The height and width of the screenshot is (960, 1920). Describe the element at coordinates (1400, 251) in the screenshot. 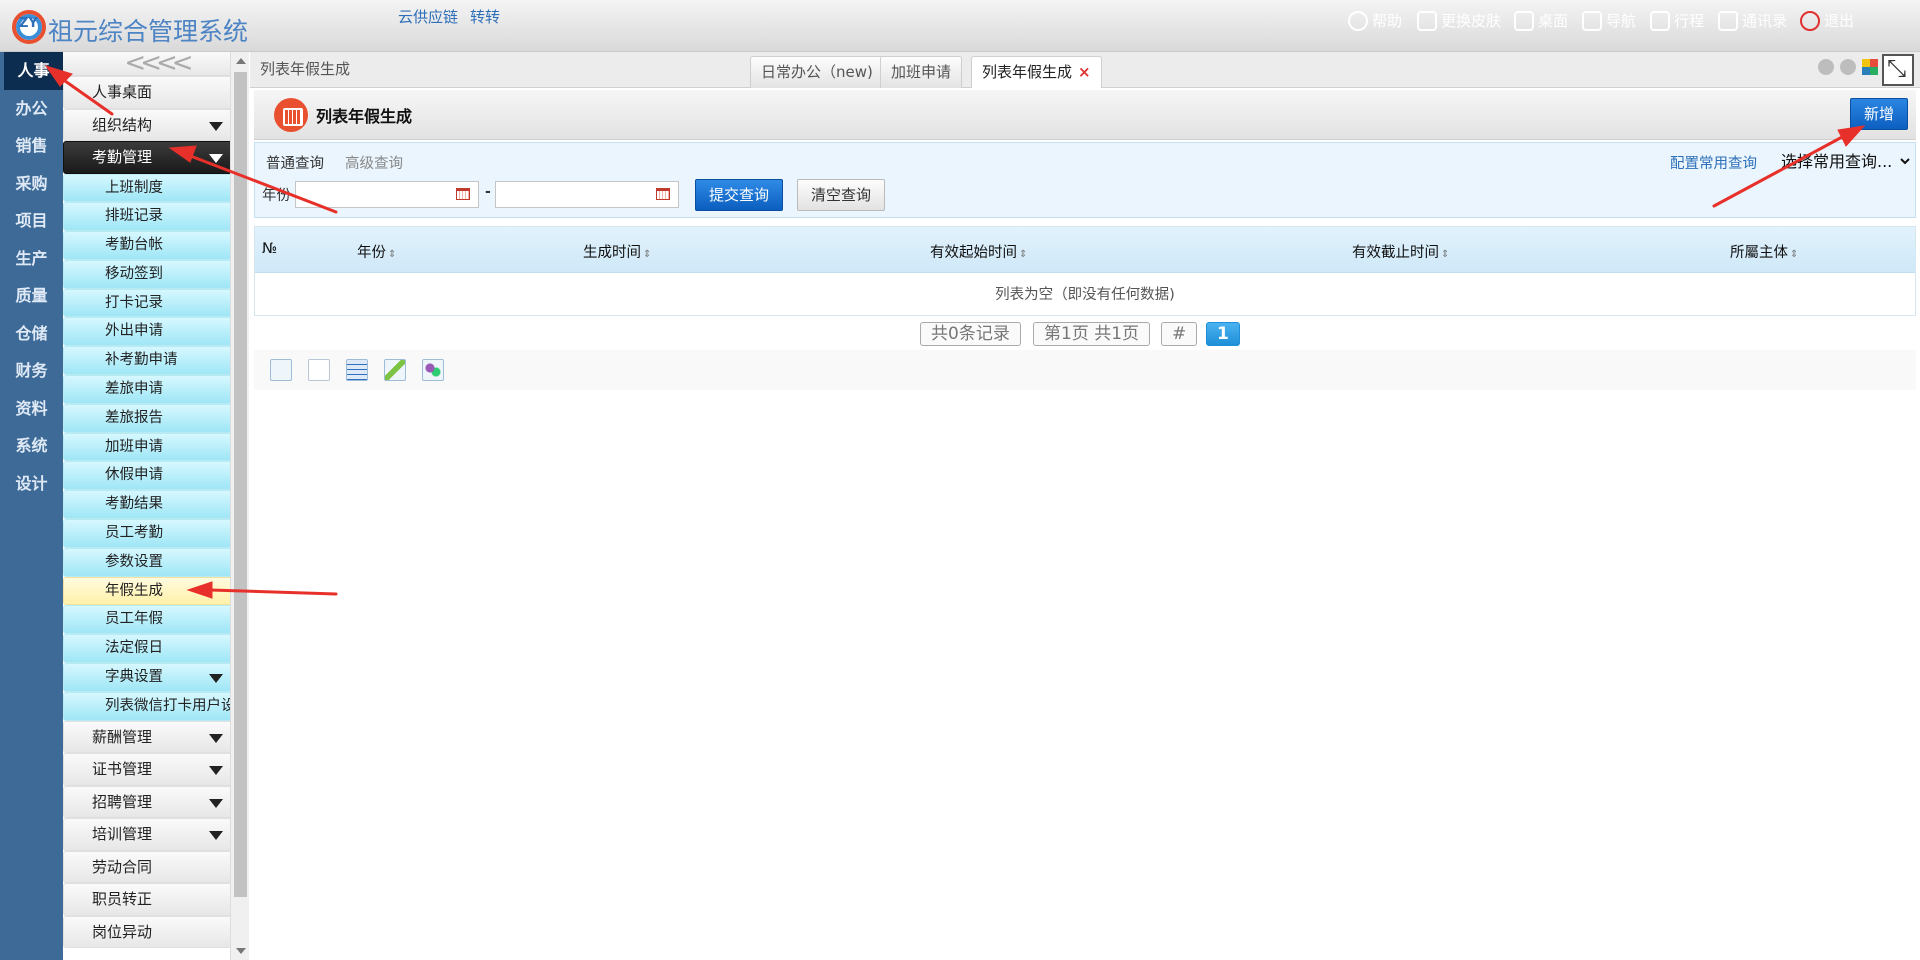

I see `column-header-valid-end: 有效截止时间 ⇕` at that location.